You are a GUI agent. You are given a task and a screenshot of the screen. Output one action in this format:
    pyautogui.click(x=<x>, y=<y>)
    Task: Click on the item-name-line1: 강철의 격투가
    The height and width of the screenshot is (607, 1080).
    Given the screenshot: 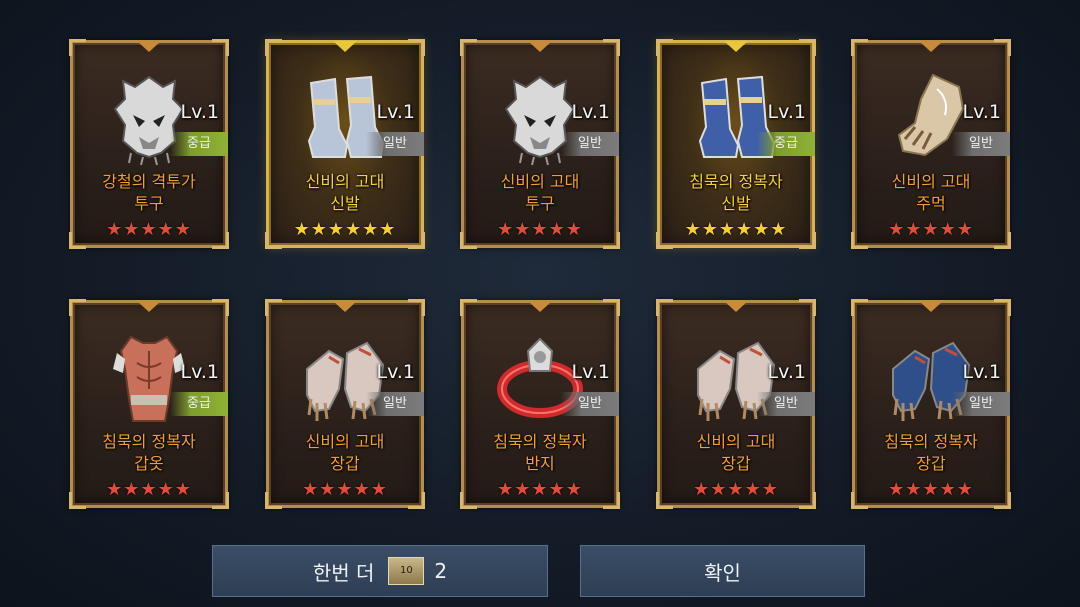 What is the action you would take?
    pyautogui.click(x=149, y=181)
    